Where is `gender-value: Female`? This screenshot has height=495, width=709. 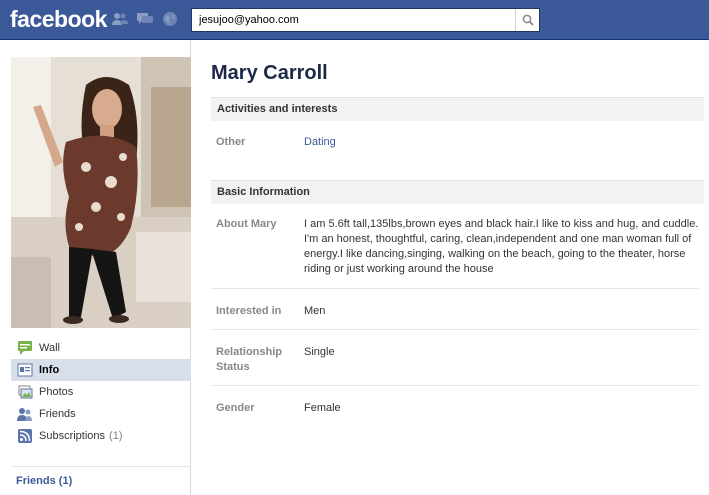
gender-value: Female is located at coordinates (322, 408).